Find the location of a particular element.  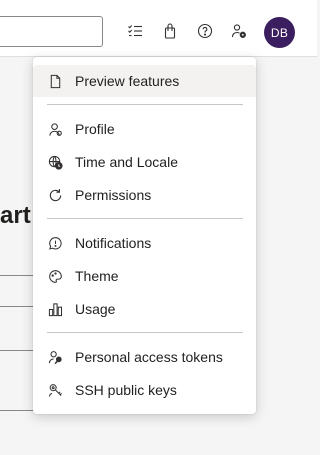

person-key-icon is located at coordinates (55, 357).